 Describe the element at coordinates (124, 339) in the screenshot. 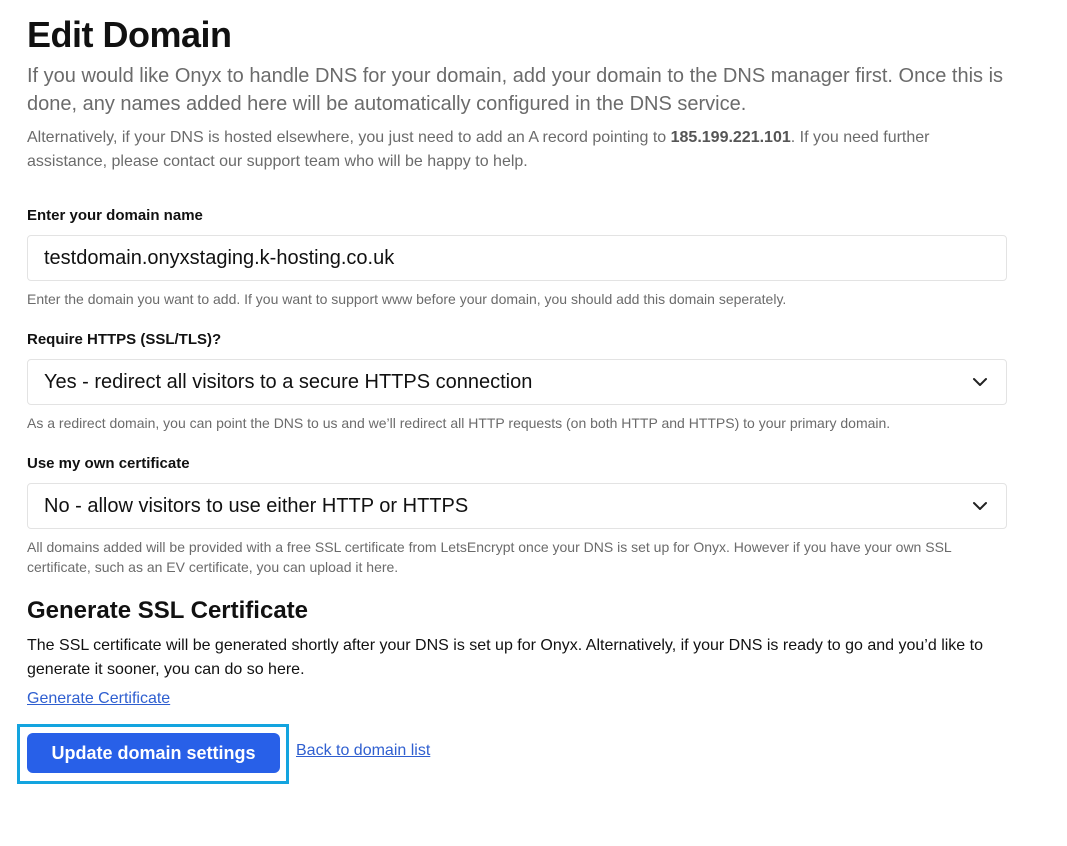

I see `https-label: Require HTTPS (SSL/TLS)?` at that location.